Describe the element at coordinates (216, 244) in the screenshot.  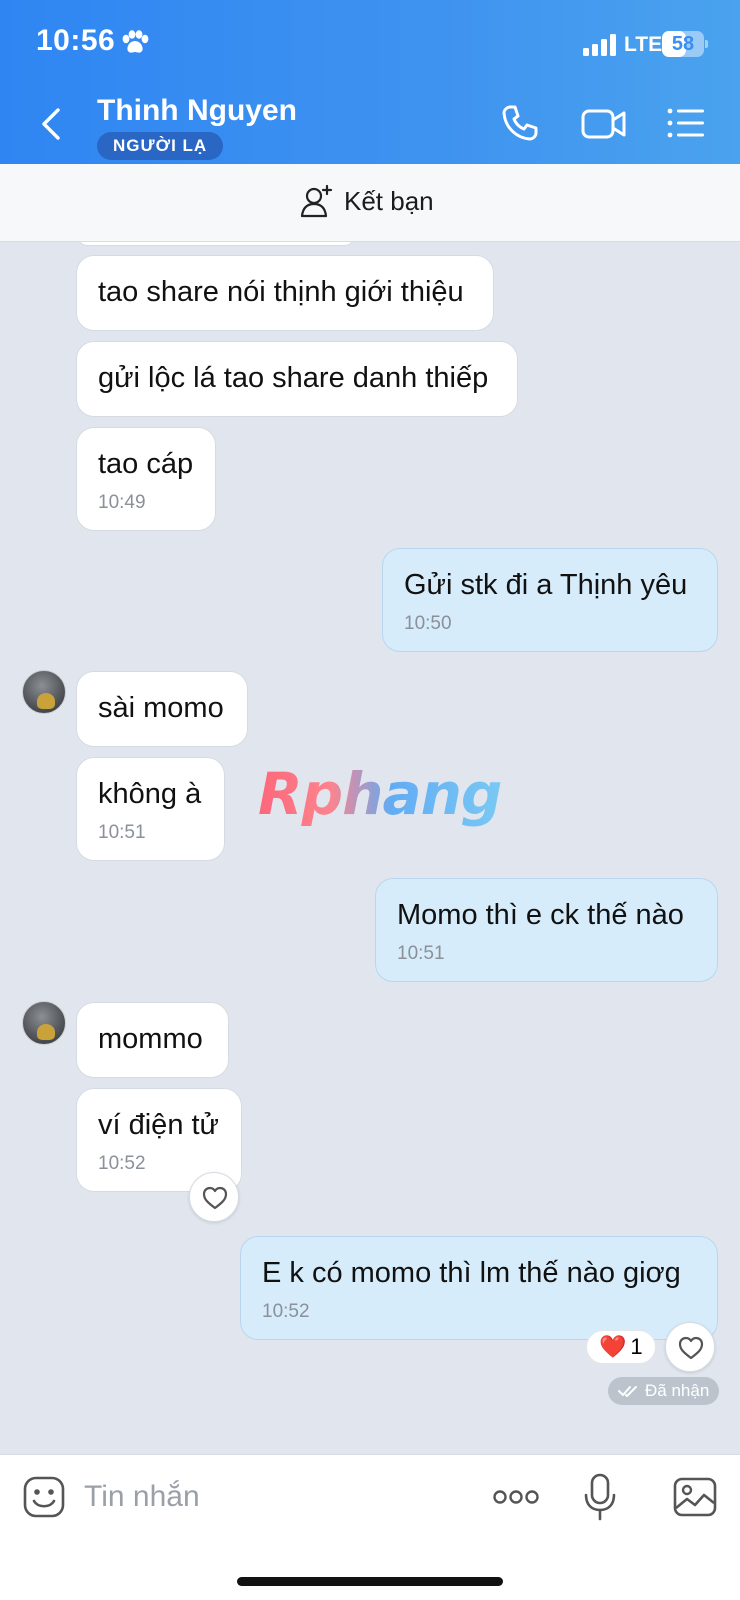
I see `message-bubble-partial` at that location.